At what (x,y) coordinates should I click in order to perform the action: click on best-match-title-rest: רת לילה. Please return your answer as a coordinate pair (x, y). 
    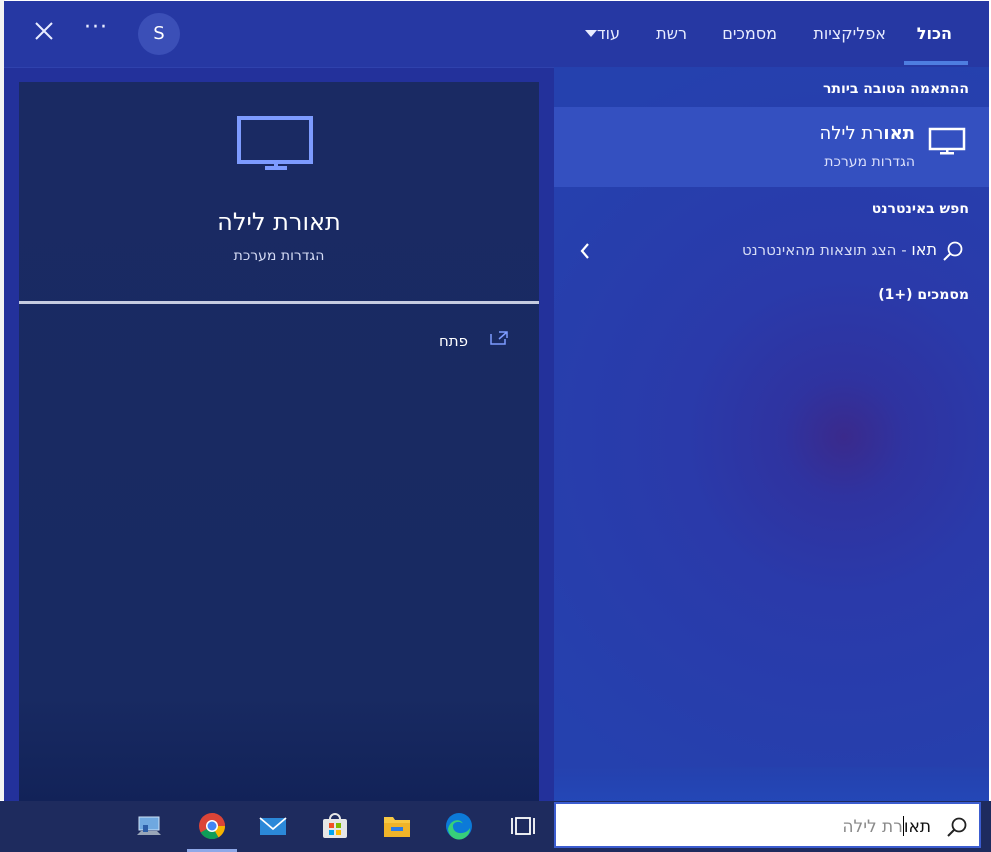
    Looking at the image, I should click on (851, 133).